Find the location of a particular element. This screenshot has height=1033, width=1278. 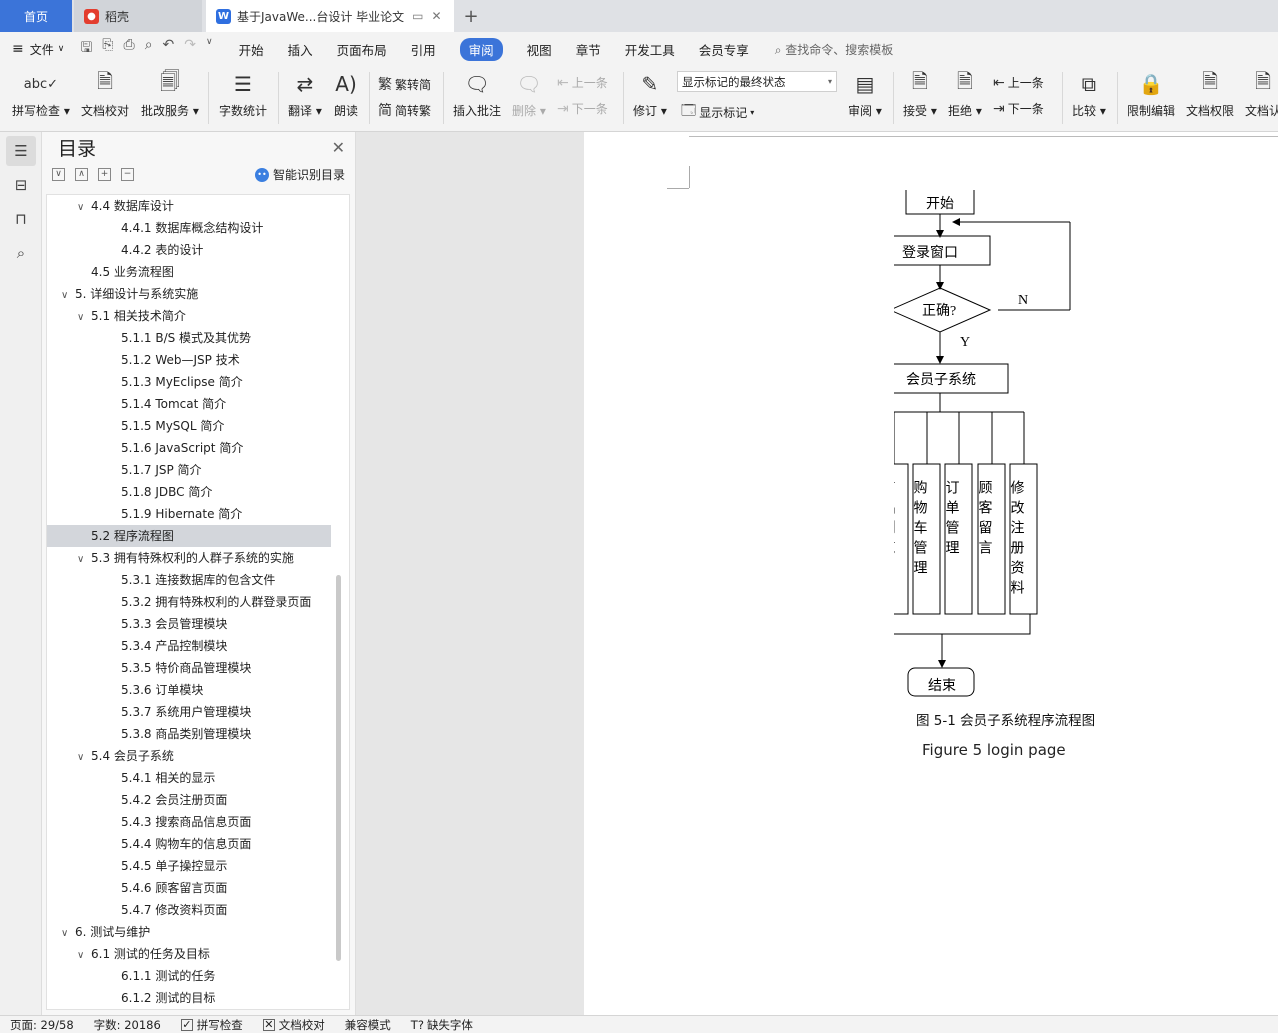

toc-item: 5.3.1 连接数据库的包含文件 is located at coordinates (189, 580).